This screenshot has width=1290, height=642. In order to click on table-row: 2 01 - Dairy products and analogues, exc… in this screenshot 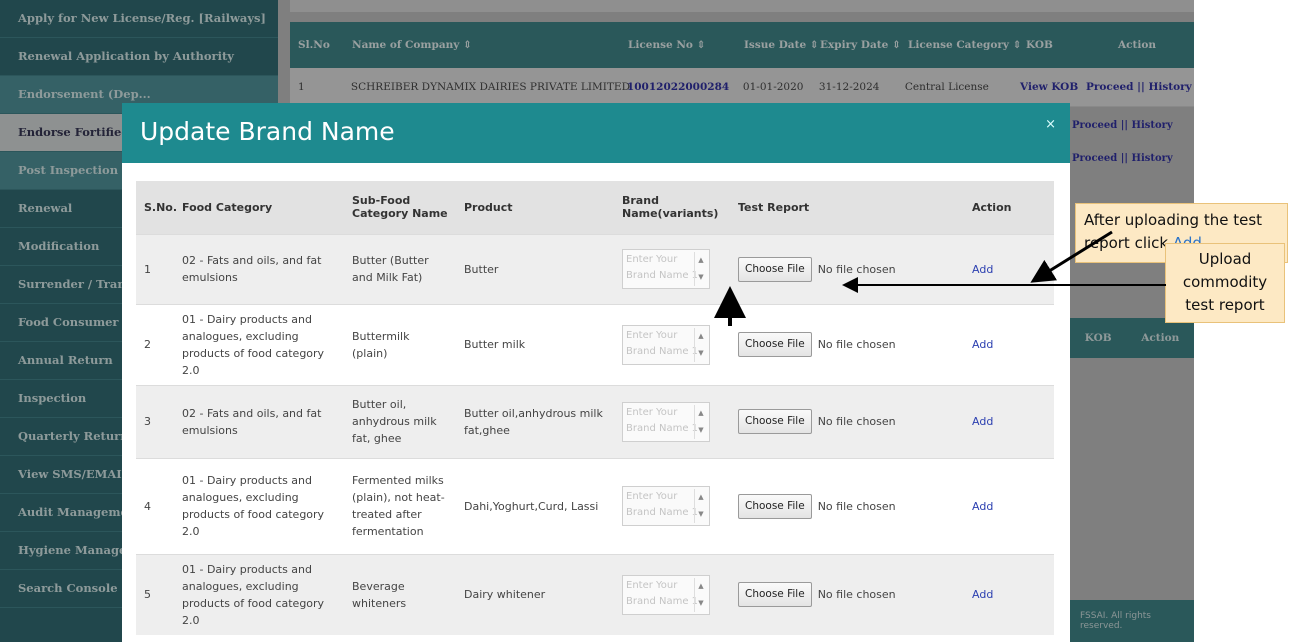, I will do `click(595, 344)`.